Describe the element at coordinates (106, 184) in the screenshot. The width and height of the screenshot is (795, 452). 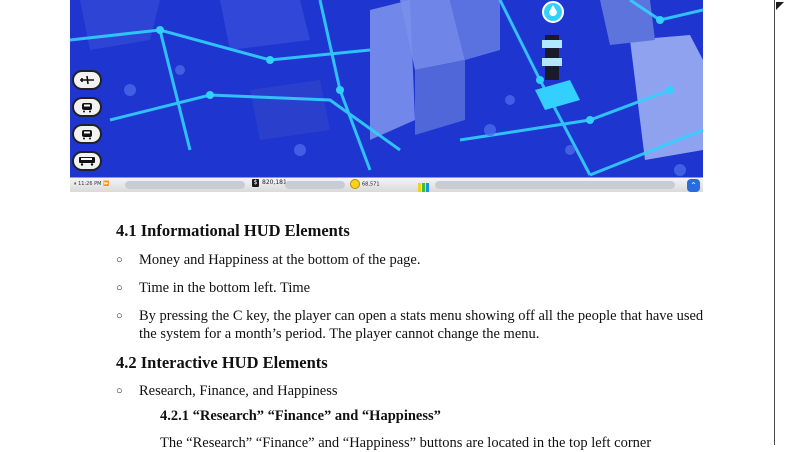
I see `fast-forward-icon: ⏩` at that location.